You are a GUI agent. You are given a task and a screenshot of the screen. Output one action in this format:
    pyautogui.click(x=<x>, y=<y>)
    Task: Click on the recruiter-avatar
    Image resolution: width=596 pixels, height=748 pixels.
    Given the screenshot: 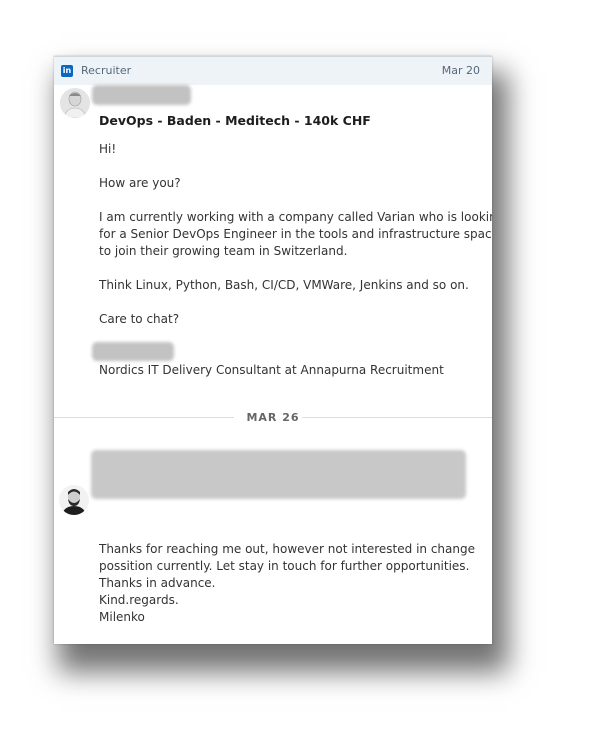 What is the action you would take?
    pyautogui.click(x=75, y=103)
    